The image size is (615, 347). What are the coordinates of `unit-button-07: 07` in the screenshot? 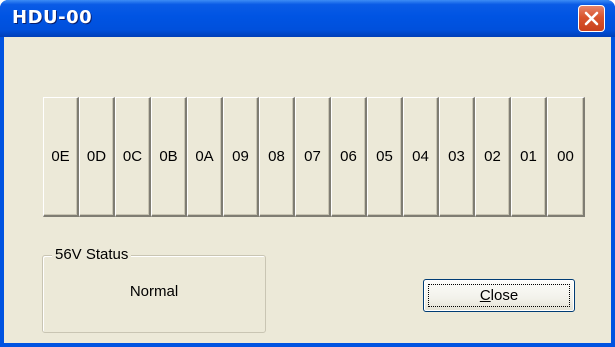 It's located at (313, 157).